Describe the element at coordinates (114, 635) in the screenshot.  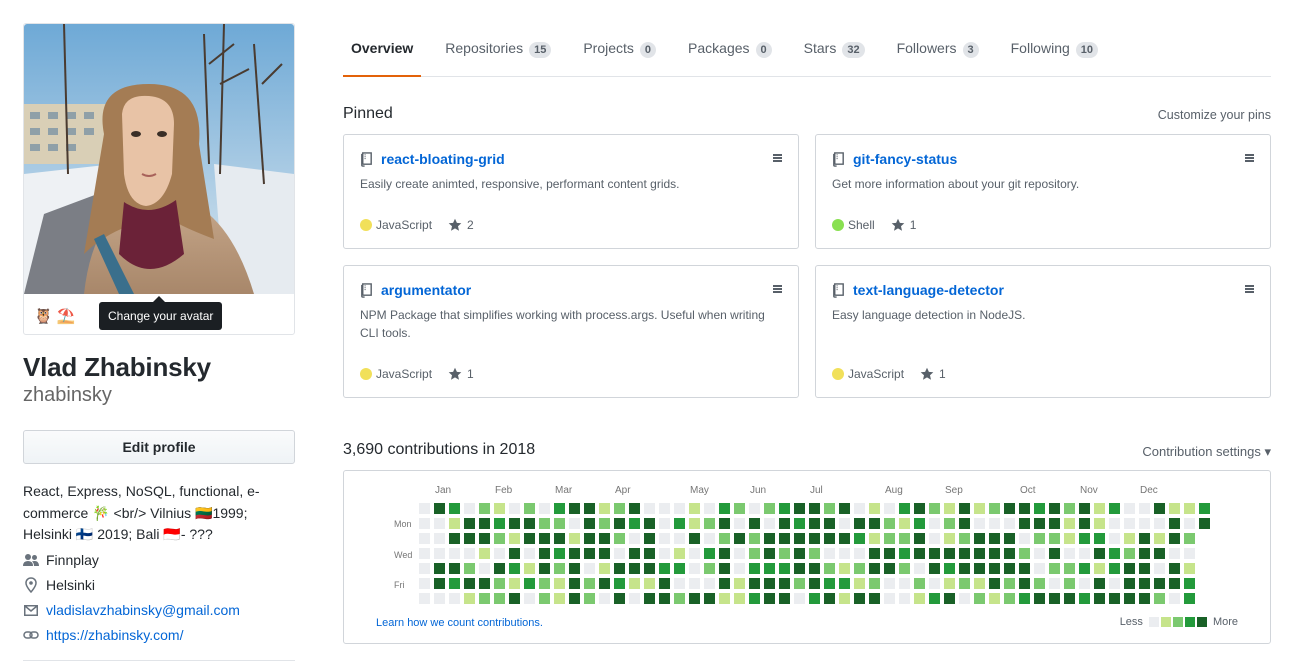
I see `website-link: https://zhabinsky.com/` at that location.